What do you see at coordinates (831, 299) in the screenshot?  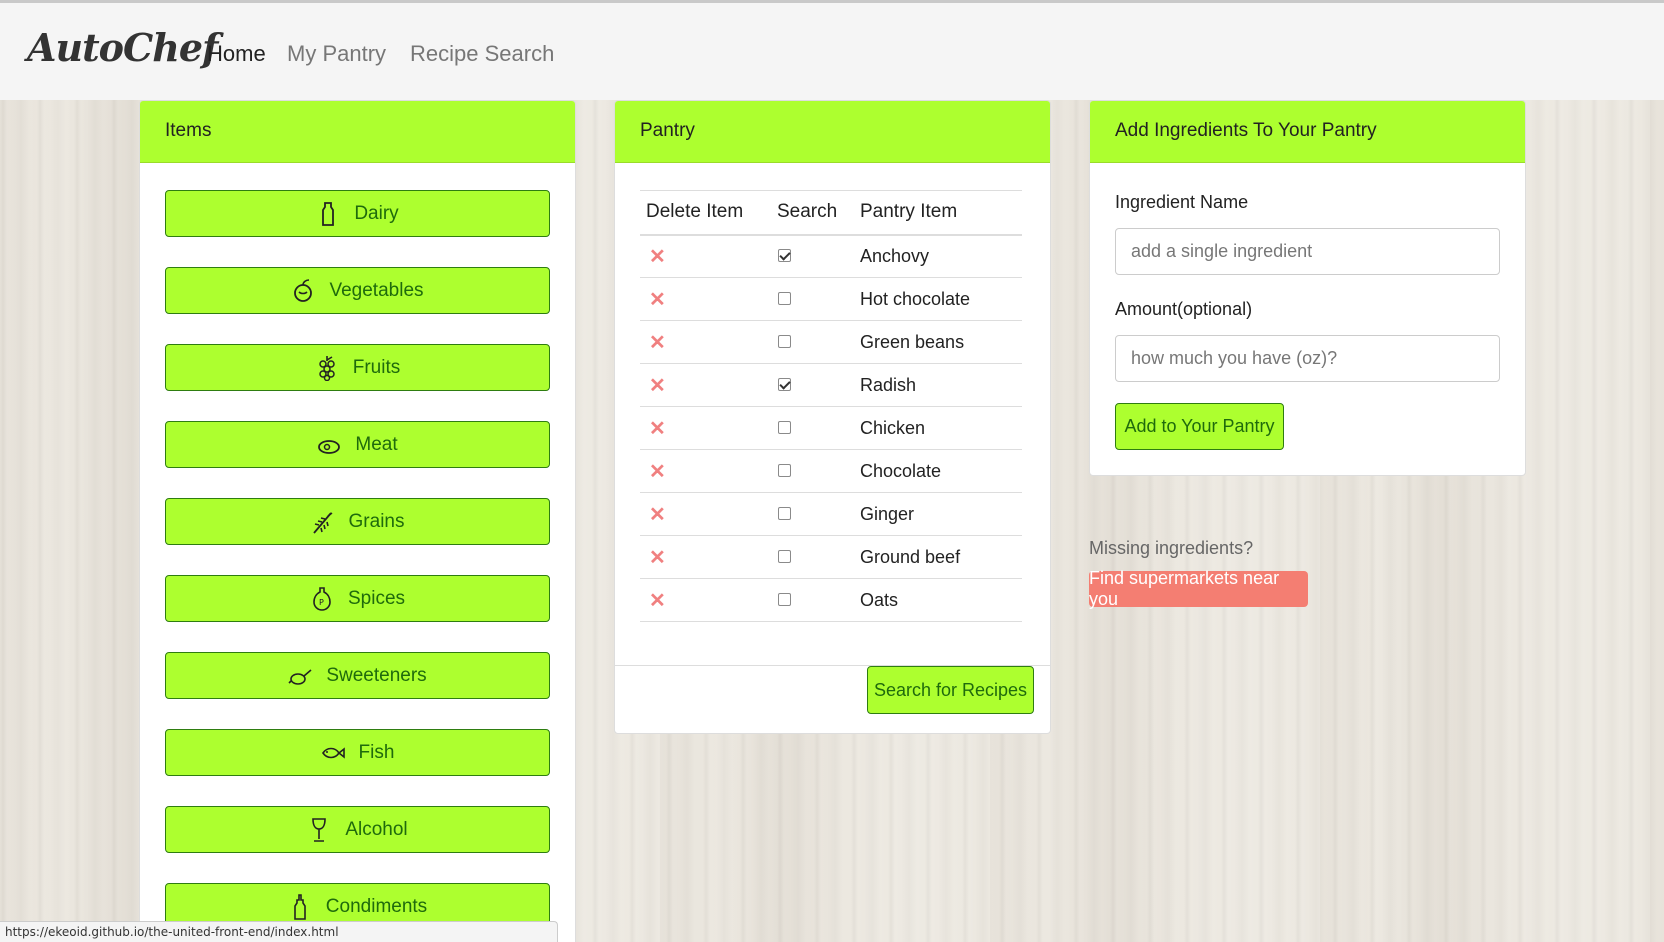 I see `table-row: ✕ Hot chocolate` at bounding box center [831, 299].